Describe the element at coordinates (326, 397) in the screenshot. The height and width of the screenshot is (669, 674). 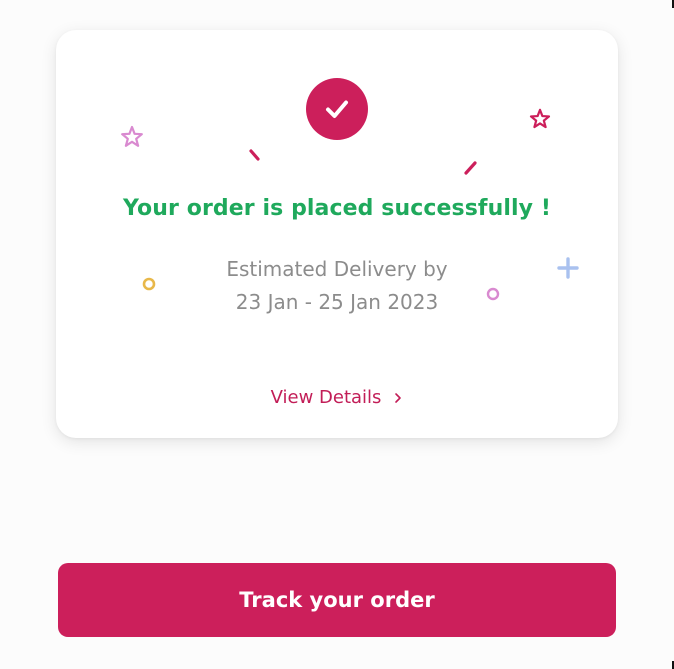
I see `view-details-label: View Details` at that location.